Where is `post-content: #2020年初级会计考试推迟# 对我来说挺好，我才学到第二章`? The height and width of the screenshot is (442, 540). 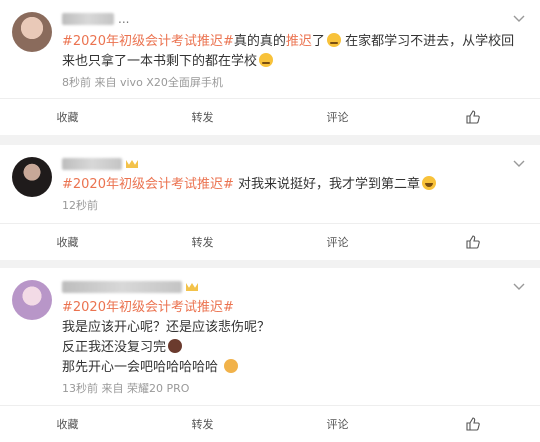
post-content: #2020年初级会计考试推迟# 对我来说挺好，我才学到第二章 is located at coordinates (294, 185).